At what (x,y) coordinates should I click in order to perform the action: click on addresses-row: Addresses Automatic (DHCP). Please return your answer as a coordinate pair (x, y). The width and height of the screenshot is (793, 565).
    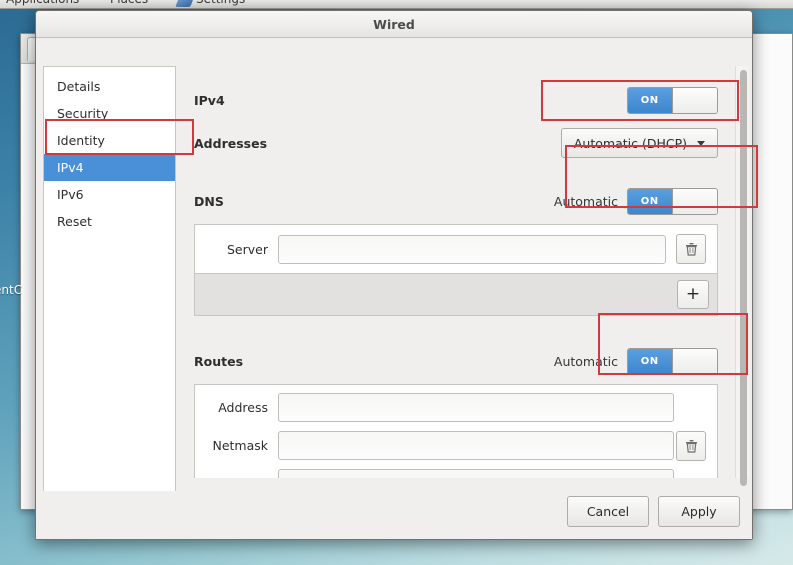
    Looking at the image, I should click on (456, 143).